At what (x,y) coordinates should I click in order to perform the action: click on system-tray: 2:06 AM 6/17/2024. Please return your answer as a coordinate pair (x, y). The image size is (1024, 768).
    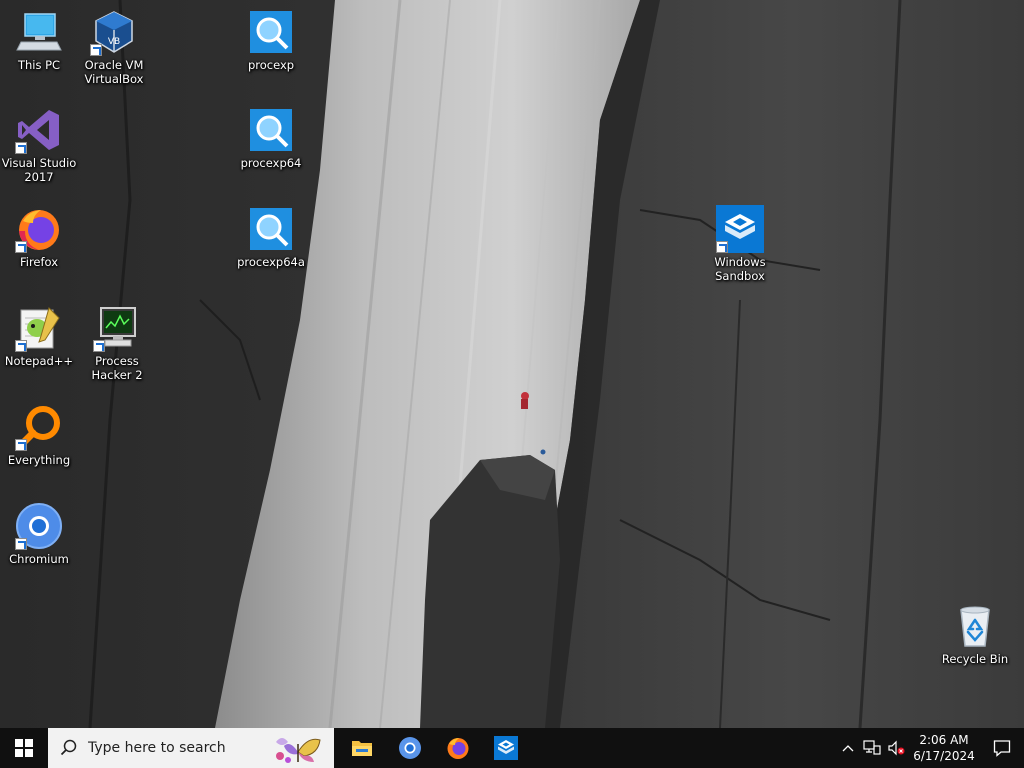
    Looking at the image, I should click on (930, 748).